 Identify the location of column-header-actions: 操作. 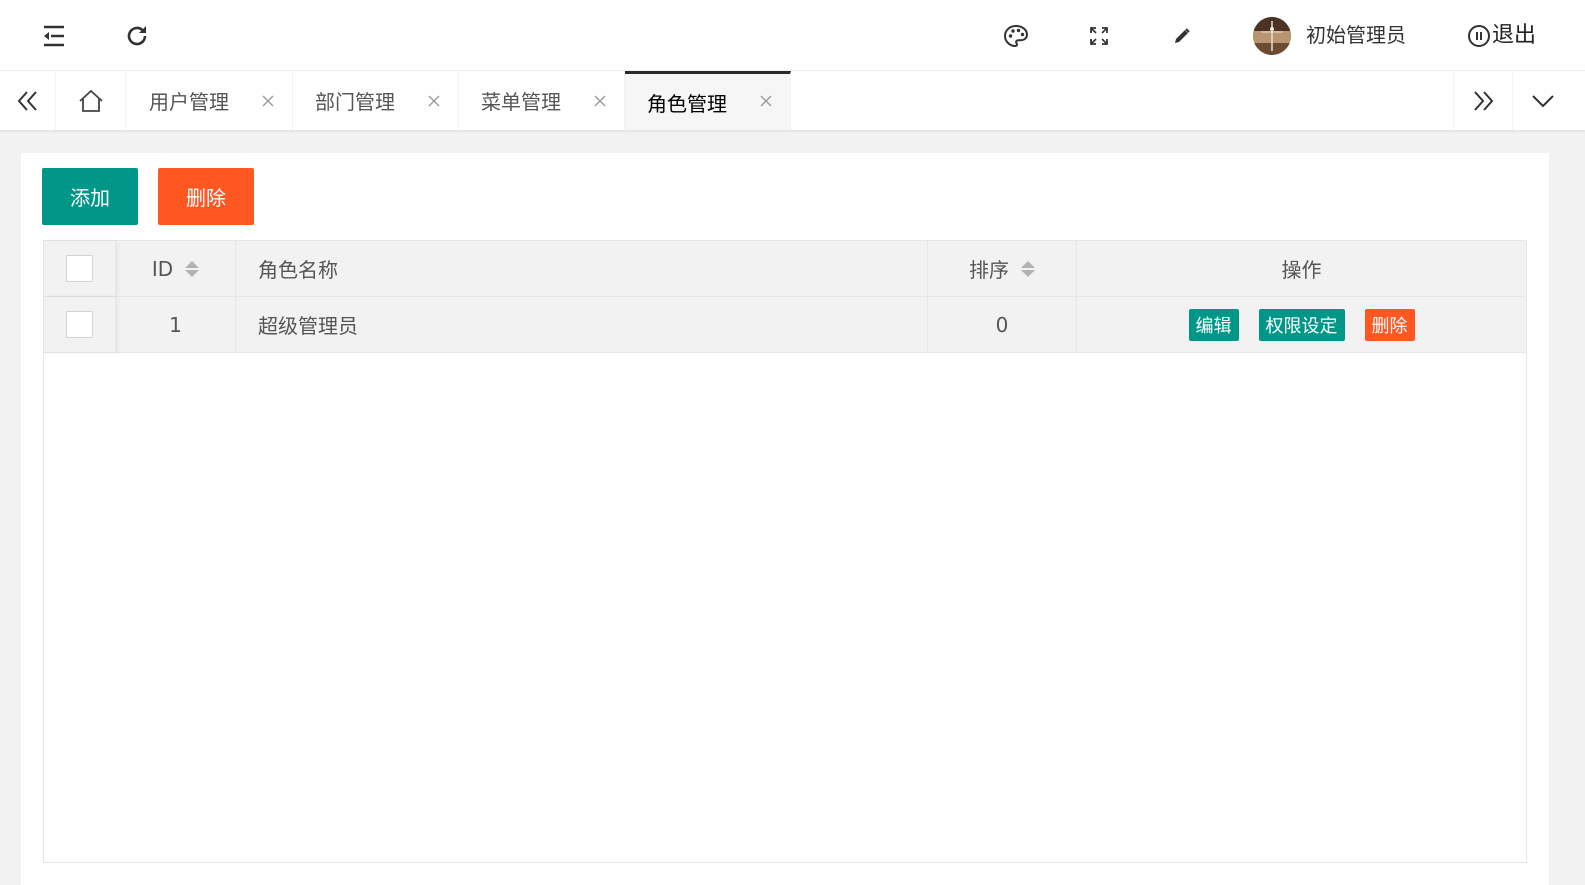
(1301, 268).